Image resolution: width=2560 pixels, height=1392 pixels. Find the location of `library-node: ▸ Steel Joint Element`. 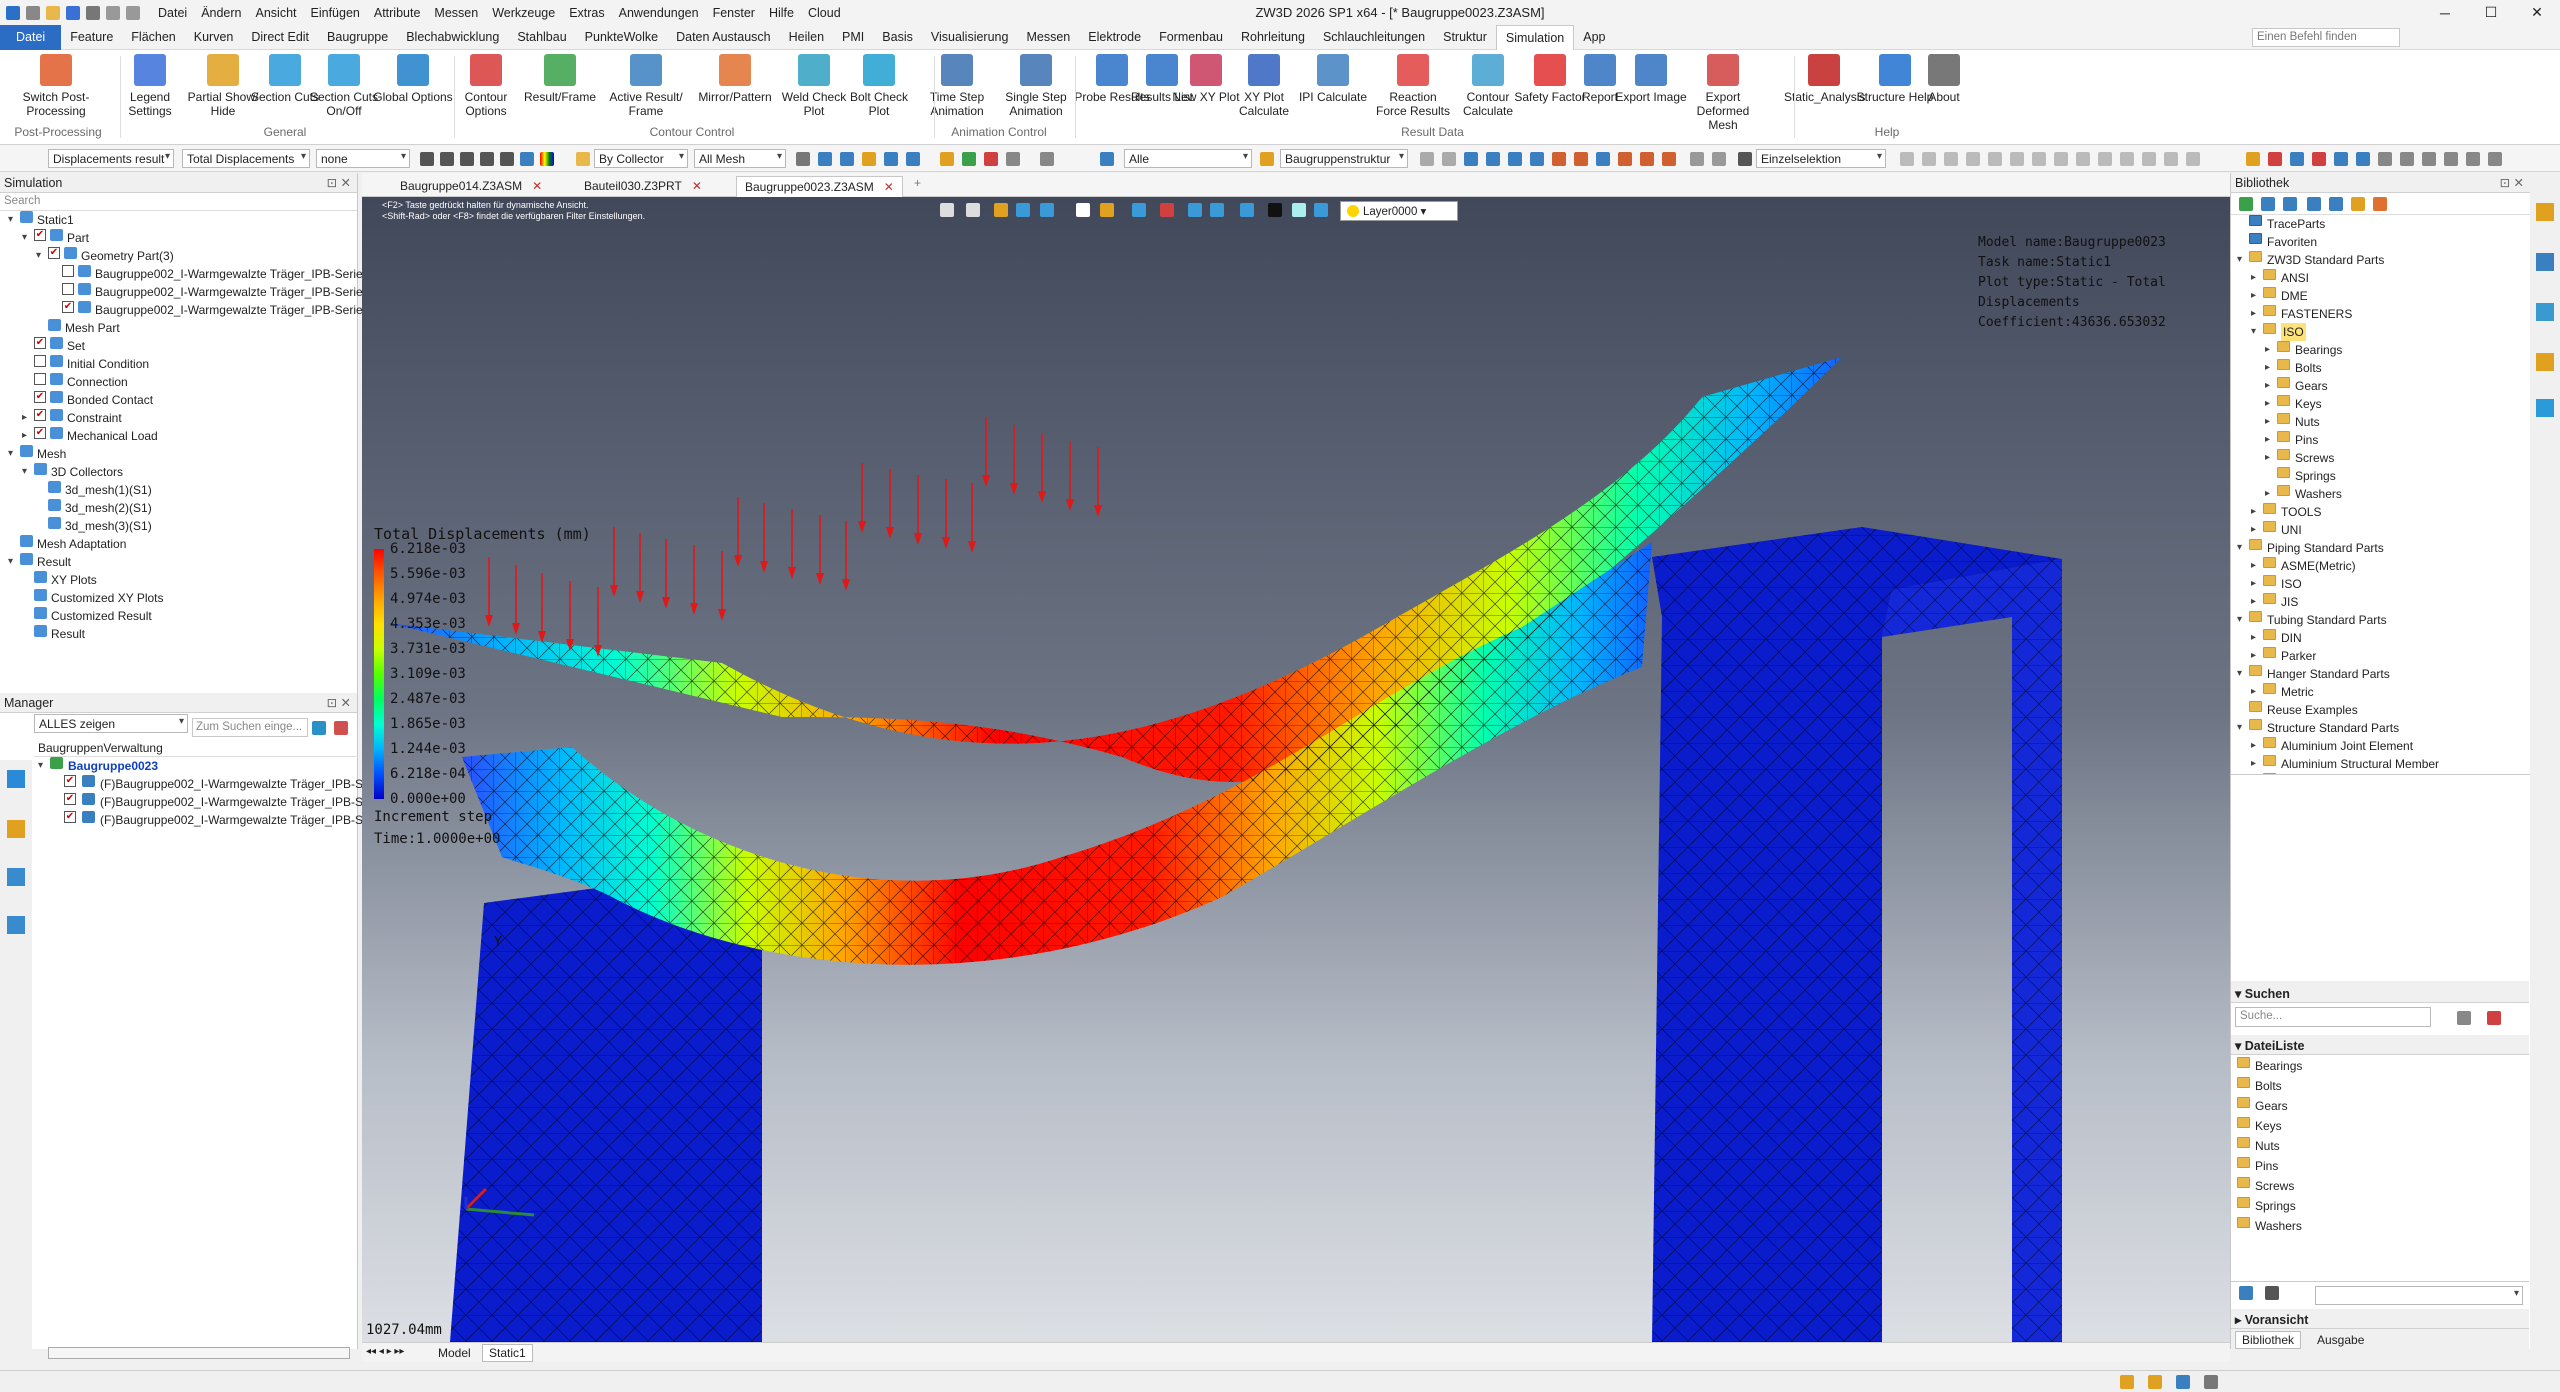

library-node: ▸ Steel Joint Element is located at coordinates (2380, 773).